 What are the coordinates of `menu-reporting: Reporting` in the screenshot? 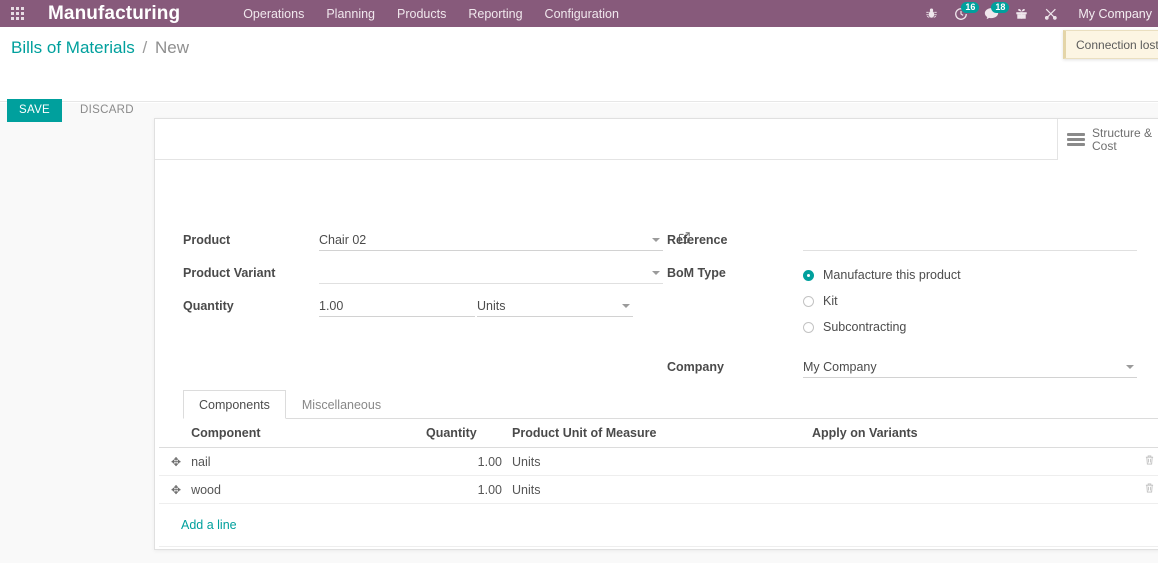 It's located at (495, 14).